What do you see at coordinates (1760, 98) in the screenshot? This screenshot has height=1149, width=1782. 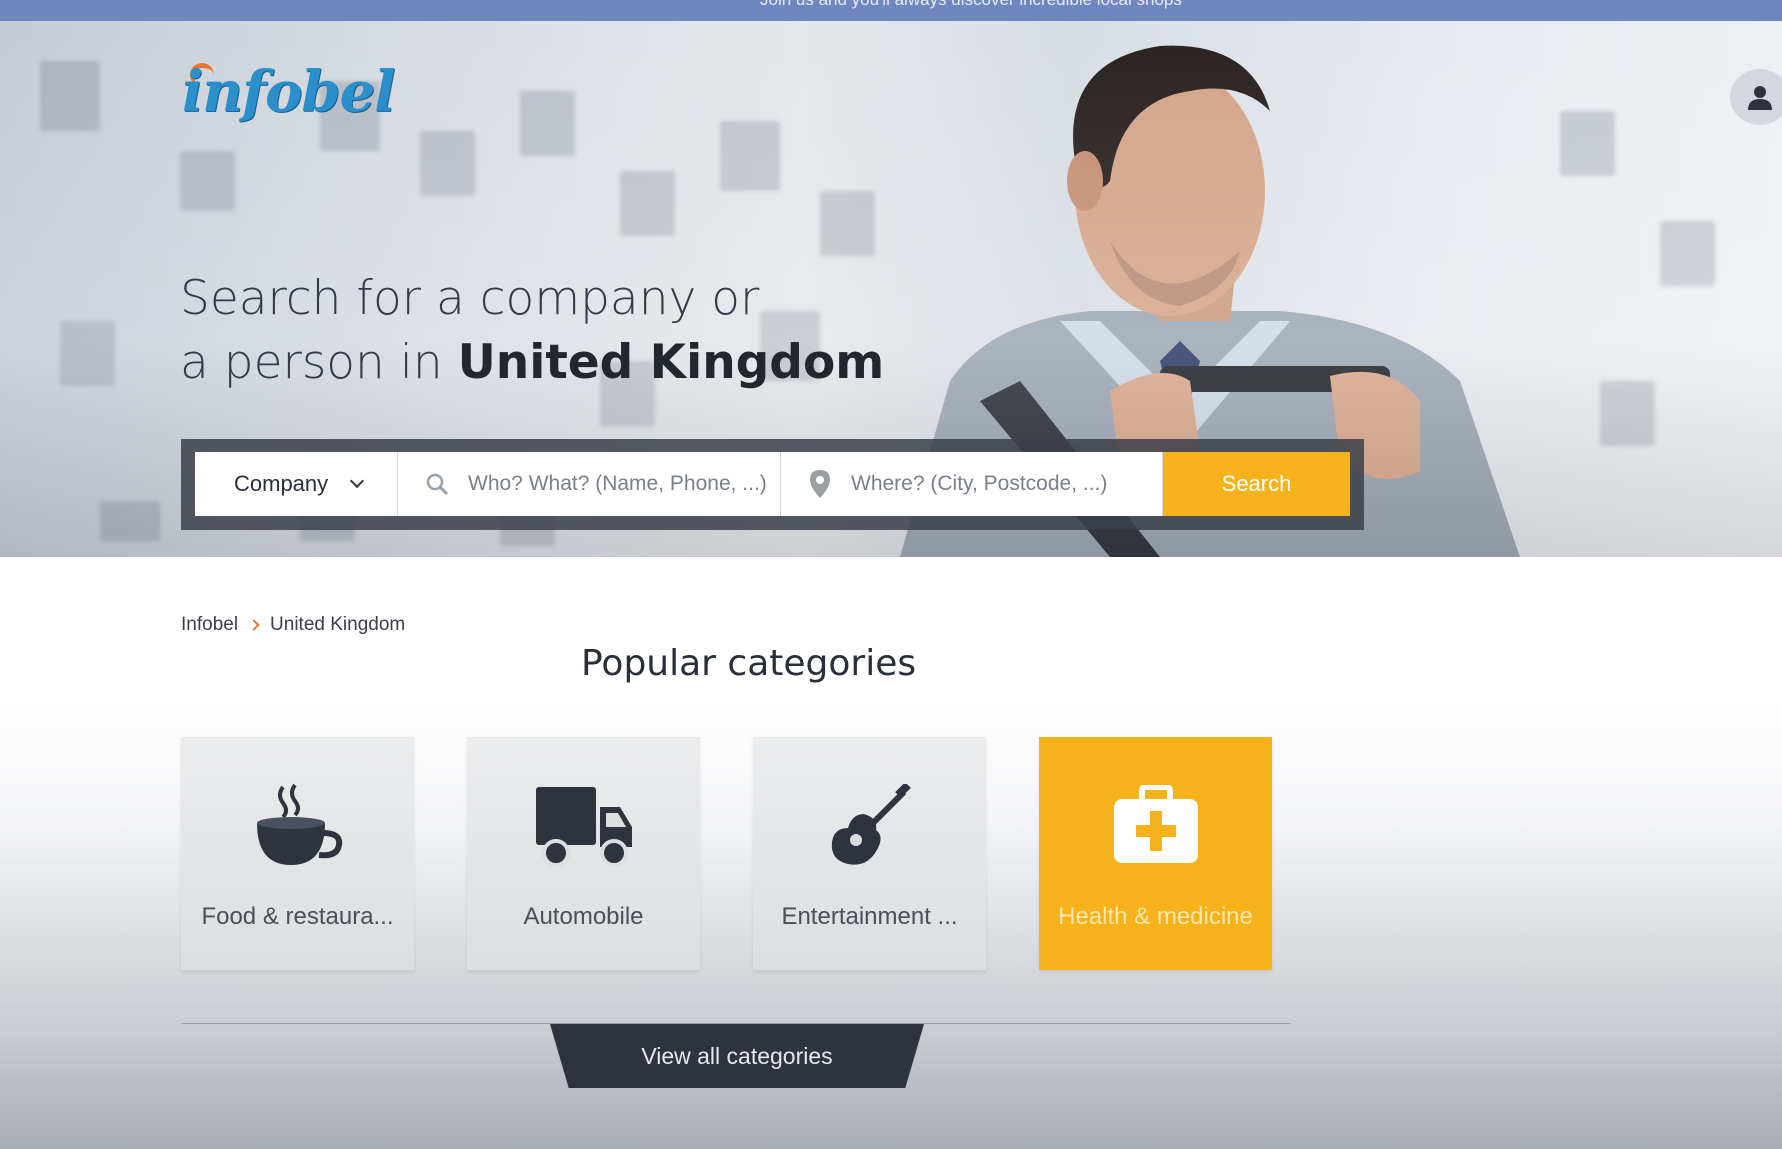 I see `user-icon` at bounding box center [1760, 98].